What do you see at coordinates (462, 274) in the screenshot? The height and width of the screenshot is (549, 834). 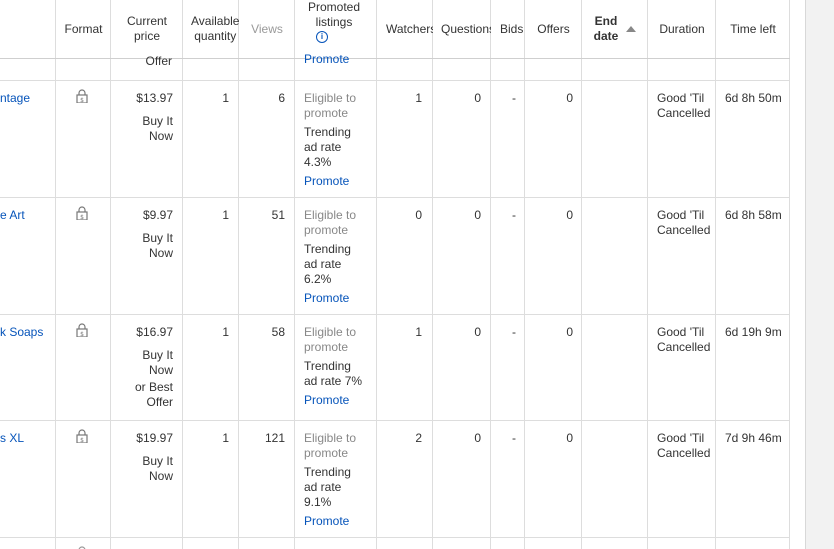 I see `col-questions` at bounding box center [462, 274].